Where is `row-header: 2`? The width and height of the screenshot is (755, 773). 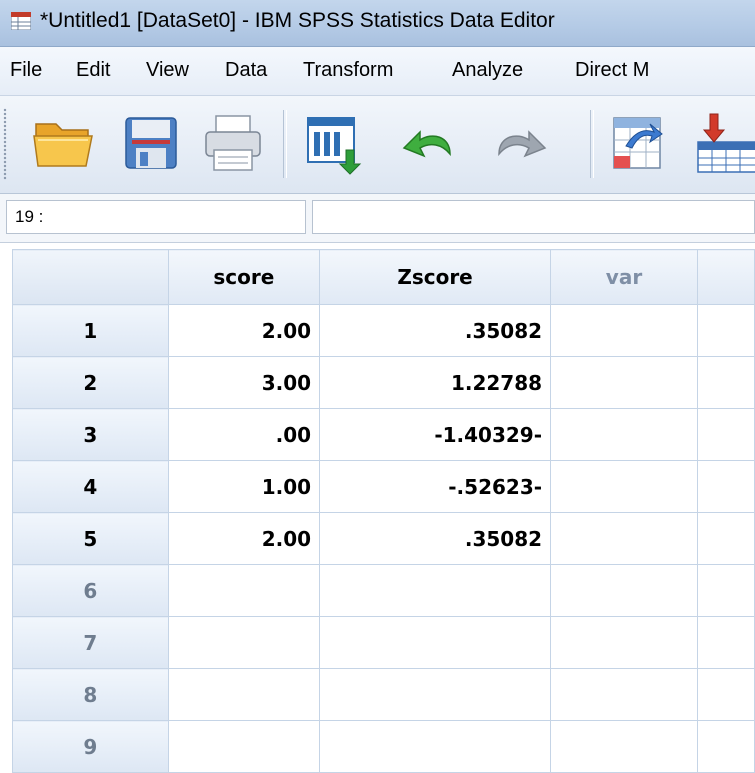
row-header: 2 is located at coordinates (90, 382).